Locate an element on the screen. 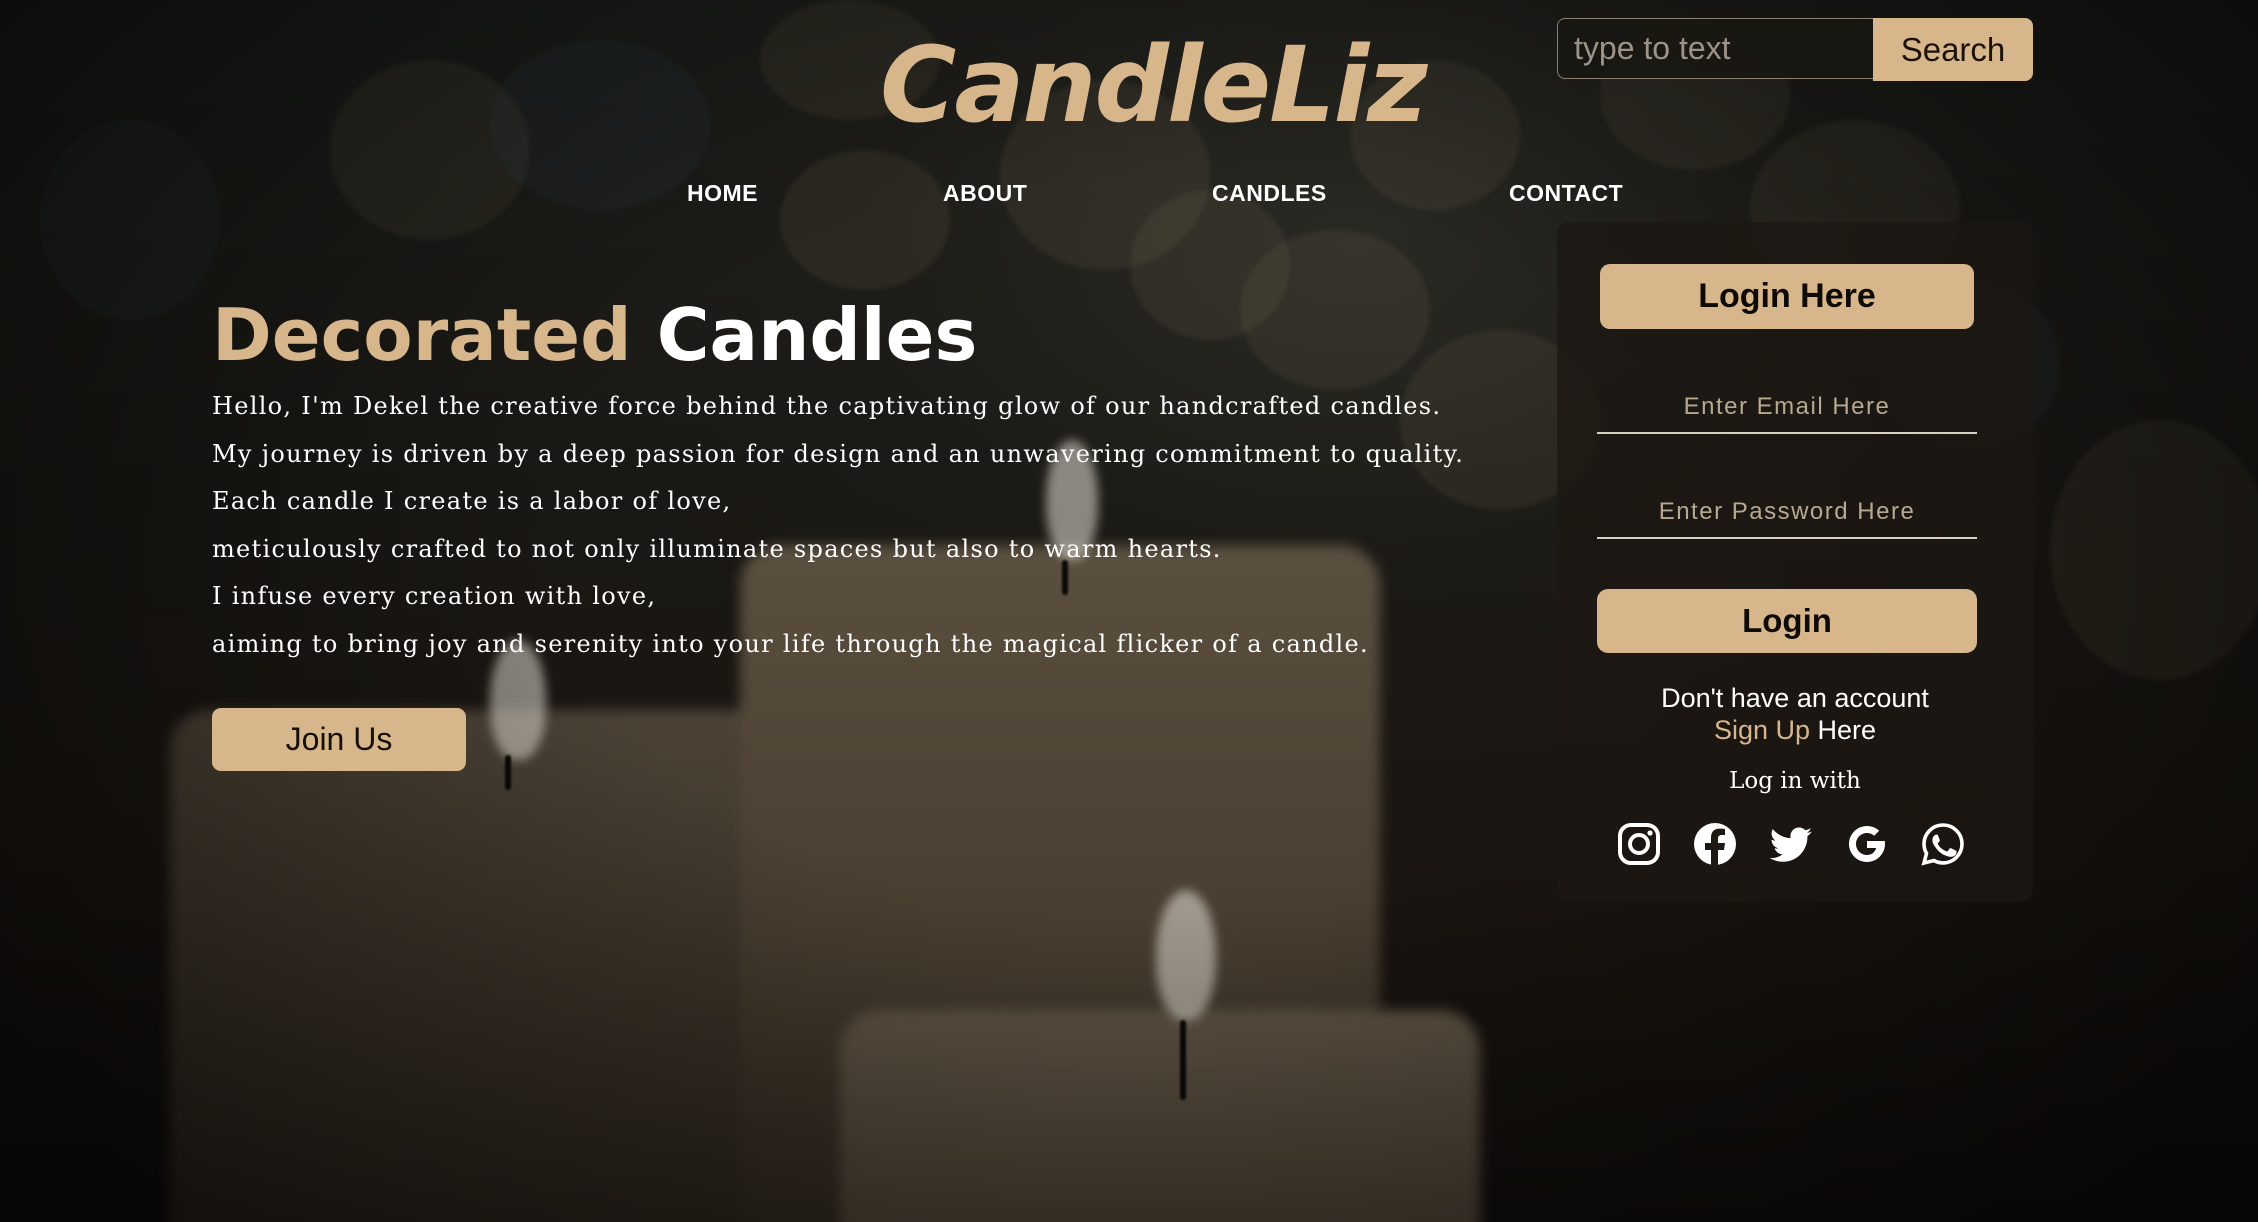 Image resolution: width=2258 pixels, height=1222 pixels. nav-home: HOME is located at coordinates (722, 193).